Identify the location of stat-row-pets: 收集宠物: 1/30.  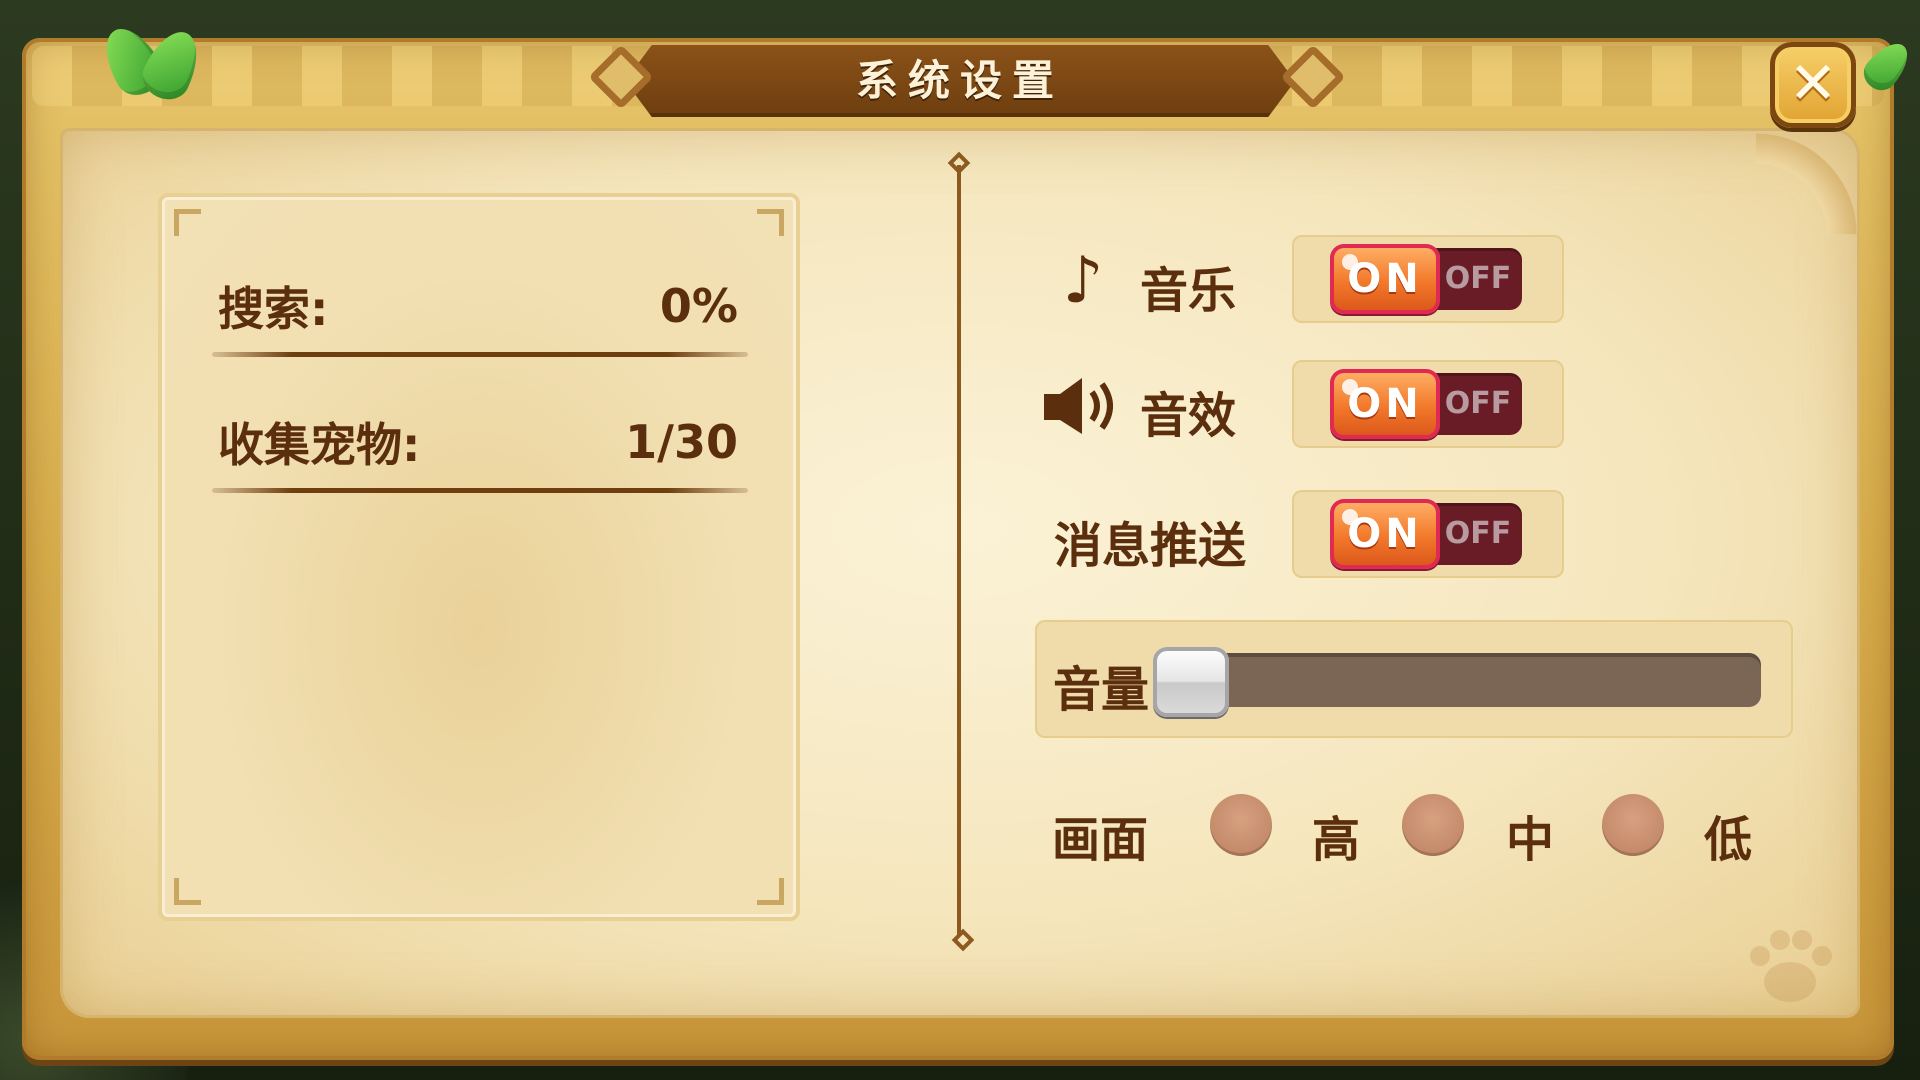
(480, 448).